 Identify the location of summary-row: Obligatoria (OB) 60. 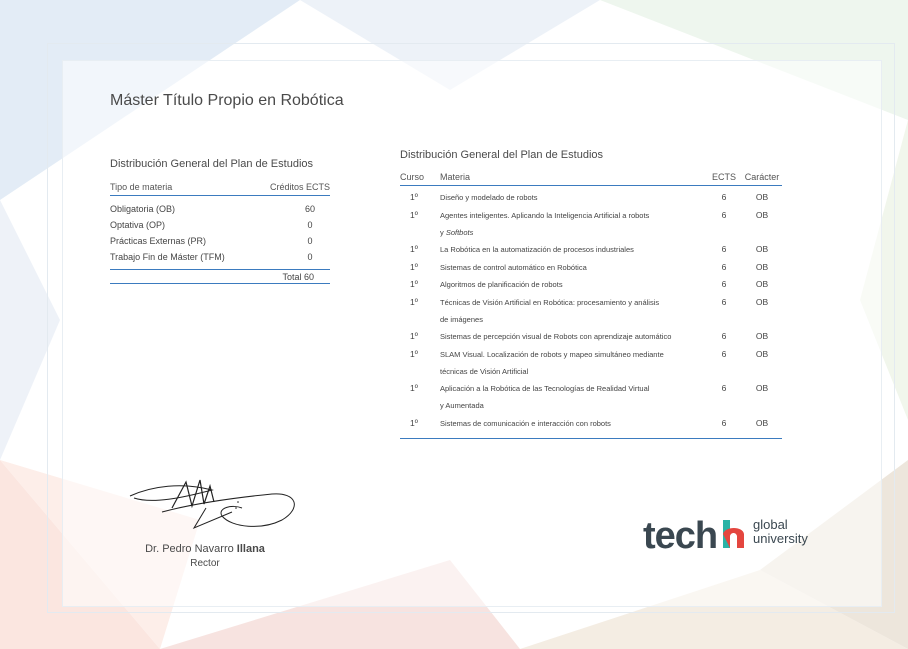
(220, 209).